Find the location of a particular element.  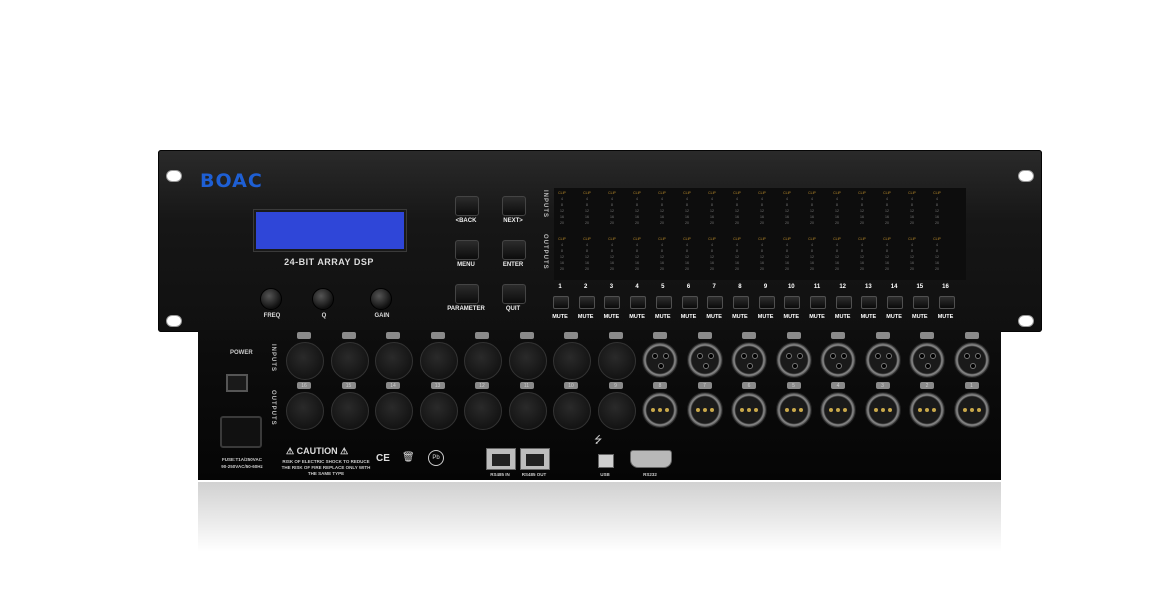

power-label: POWER is located at coordinates (241, 353).